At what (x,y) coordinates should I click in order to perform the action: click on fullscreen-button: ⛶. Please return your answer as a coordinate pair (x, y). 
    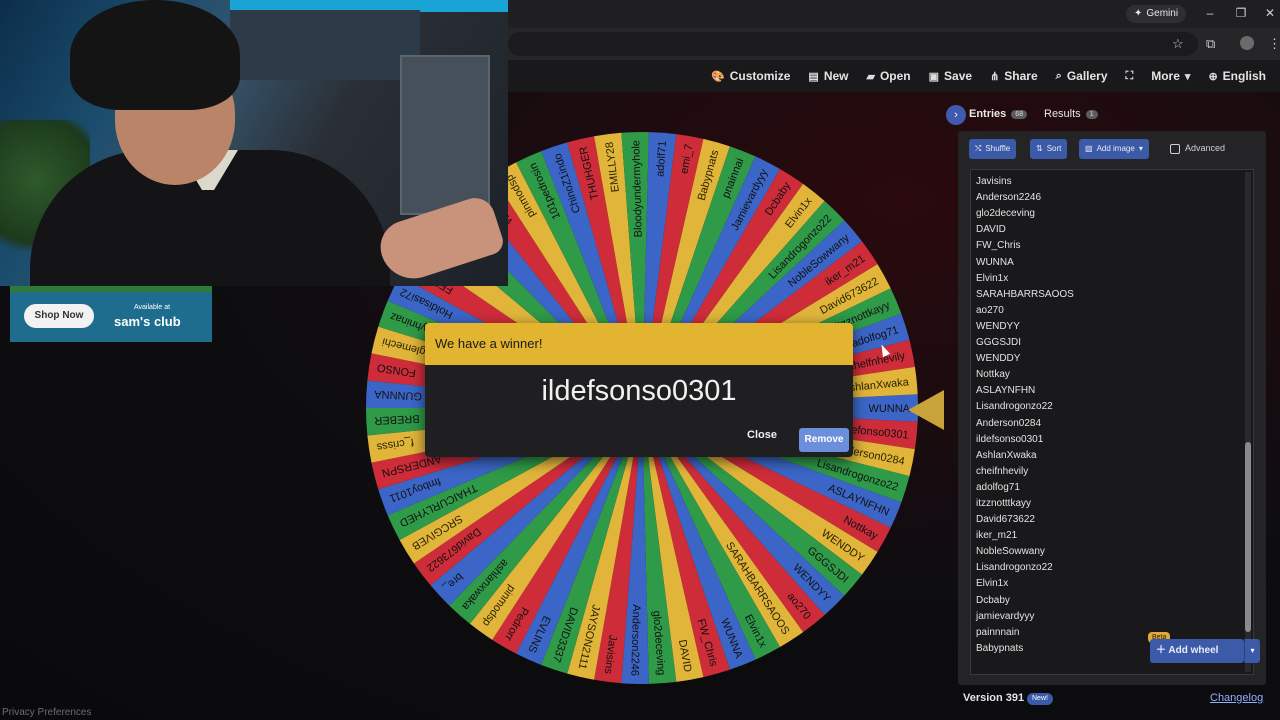
    Looking at the image, I should click on (1130, 76).